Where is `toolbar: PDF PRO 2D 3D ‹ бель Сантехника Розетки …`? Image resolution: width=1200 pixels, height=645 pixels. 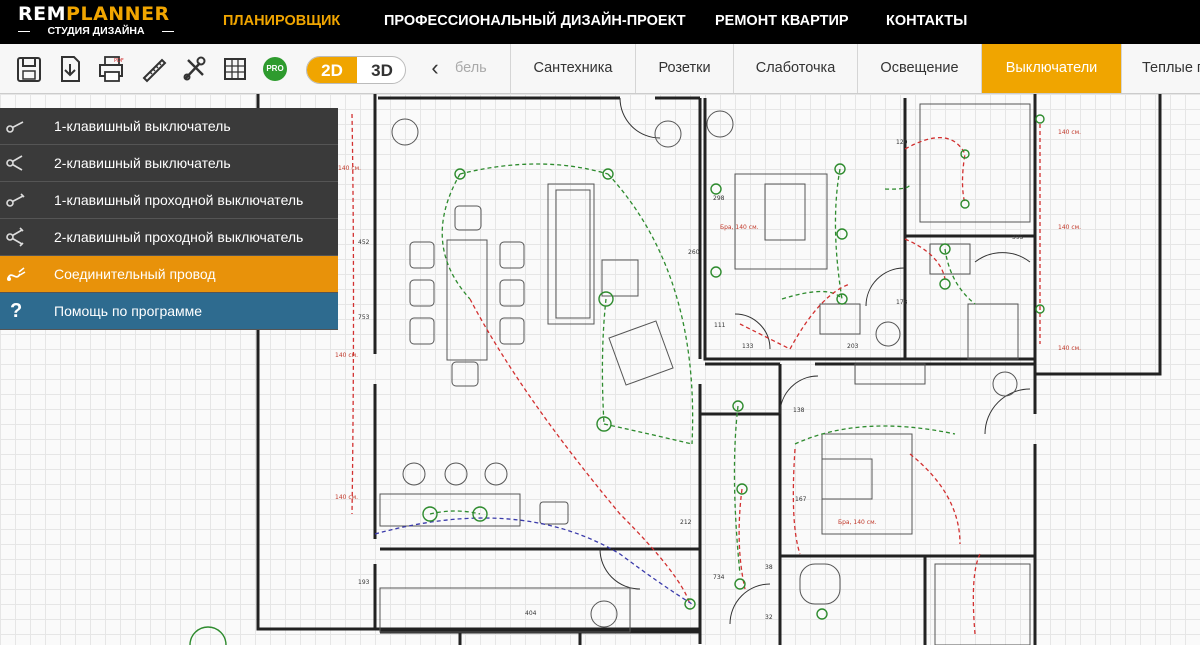 toolbar: PDF PRO 2D 3D ‹ бель Сантехника Розетки … is located at coordinates (600, 69).